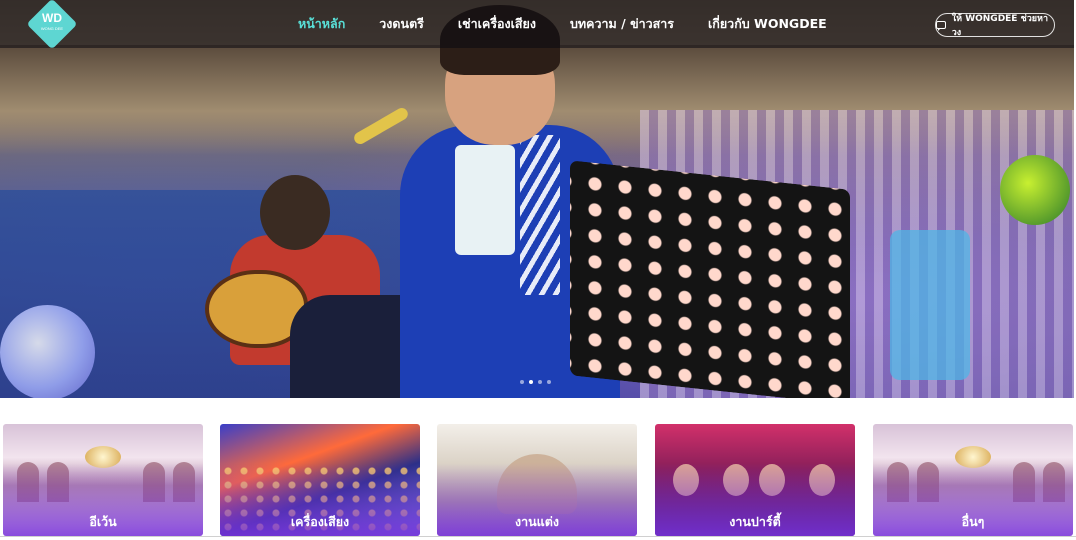 The image size is (1076, 540). What do you see at coordinates (941, 26) in the screenshot?
I see `chat-icon` at bounding box center [941, 26].